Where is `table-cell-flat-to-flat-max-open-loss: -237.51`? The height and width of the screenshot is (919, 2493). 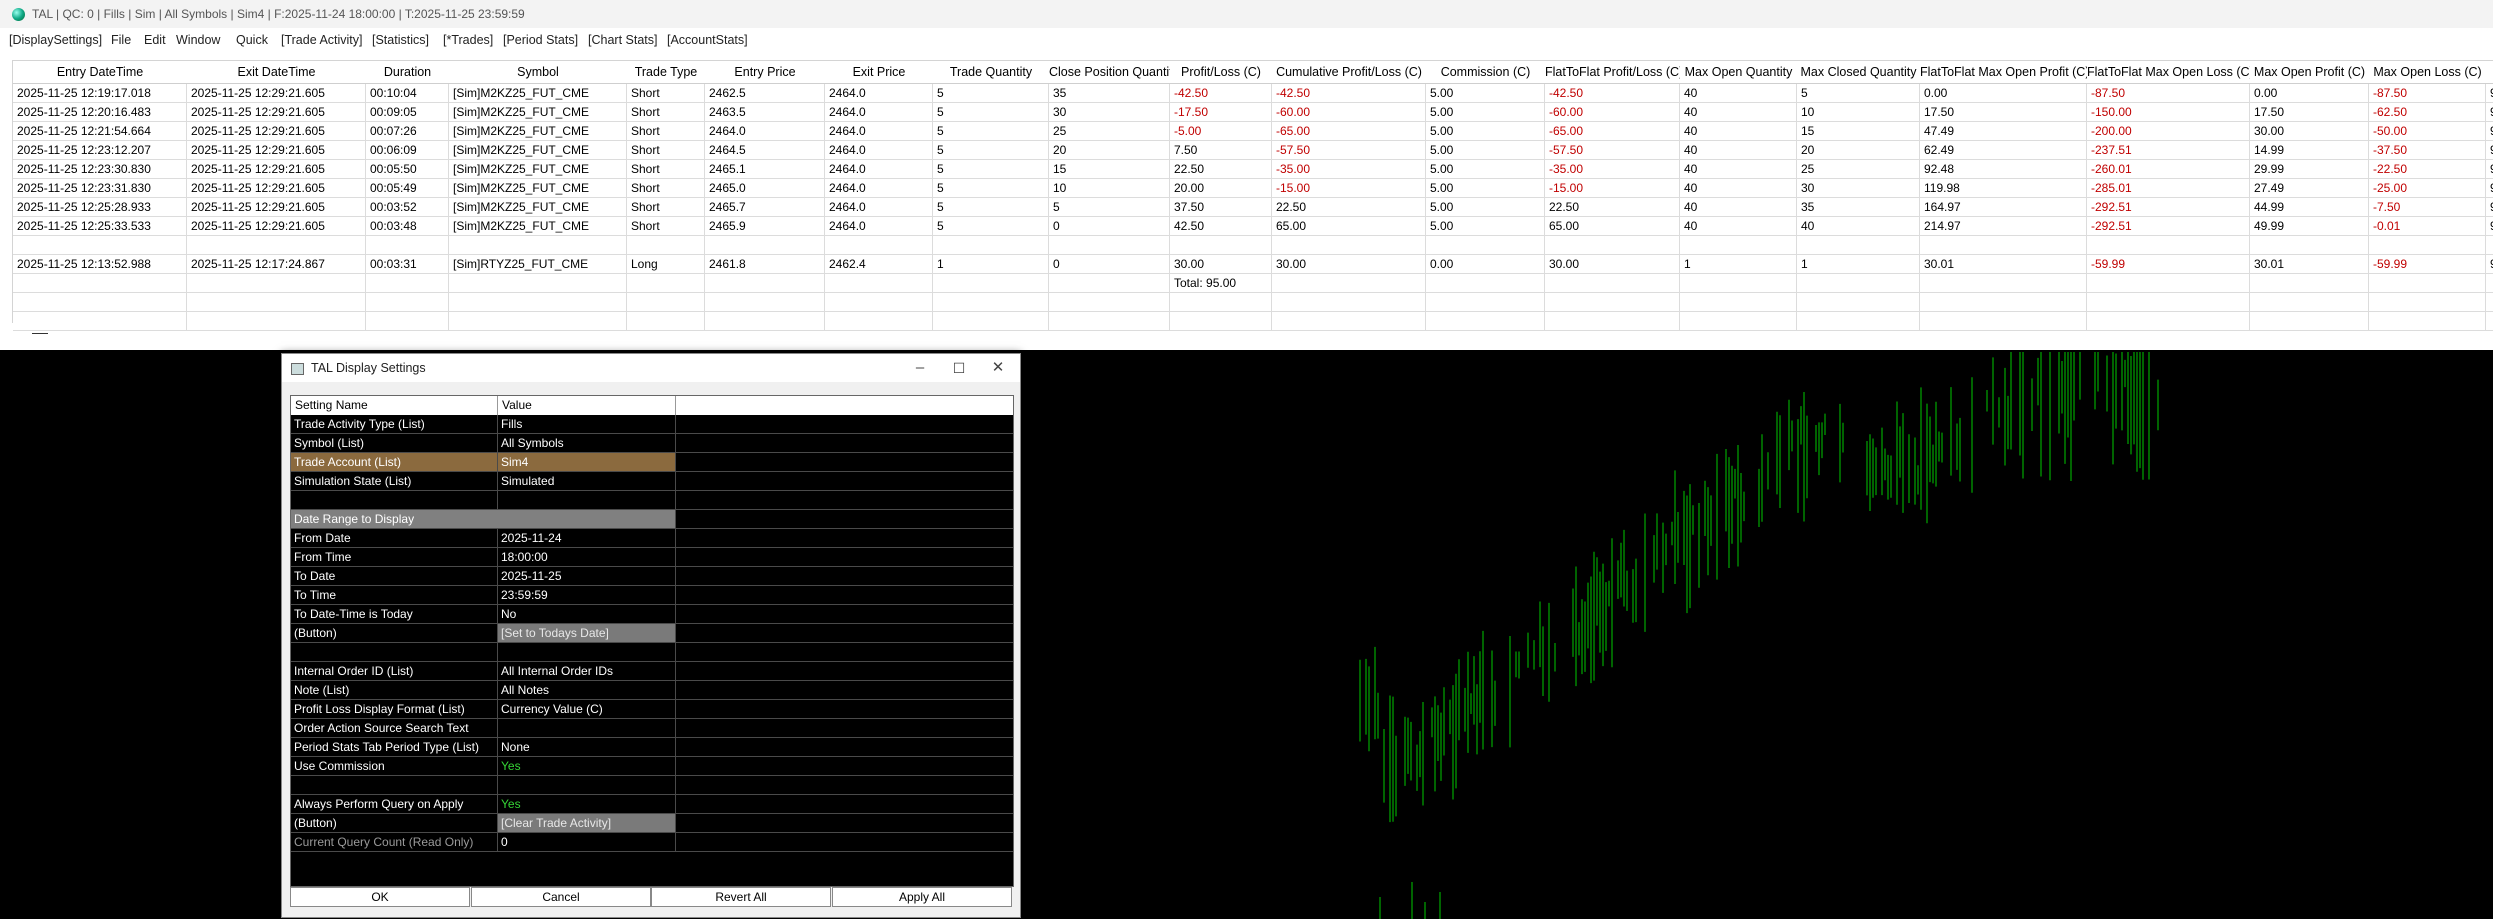 table-cell-flat-to-flat-max-open-loss: -237.51 is located at coordinates (2168, 150).